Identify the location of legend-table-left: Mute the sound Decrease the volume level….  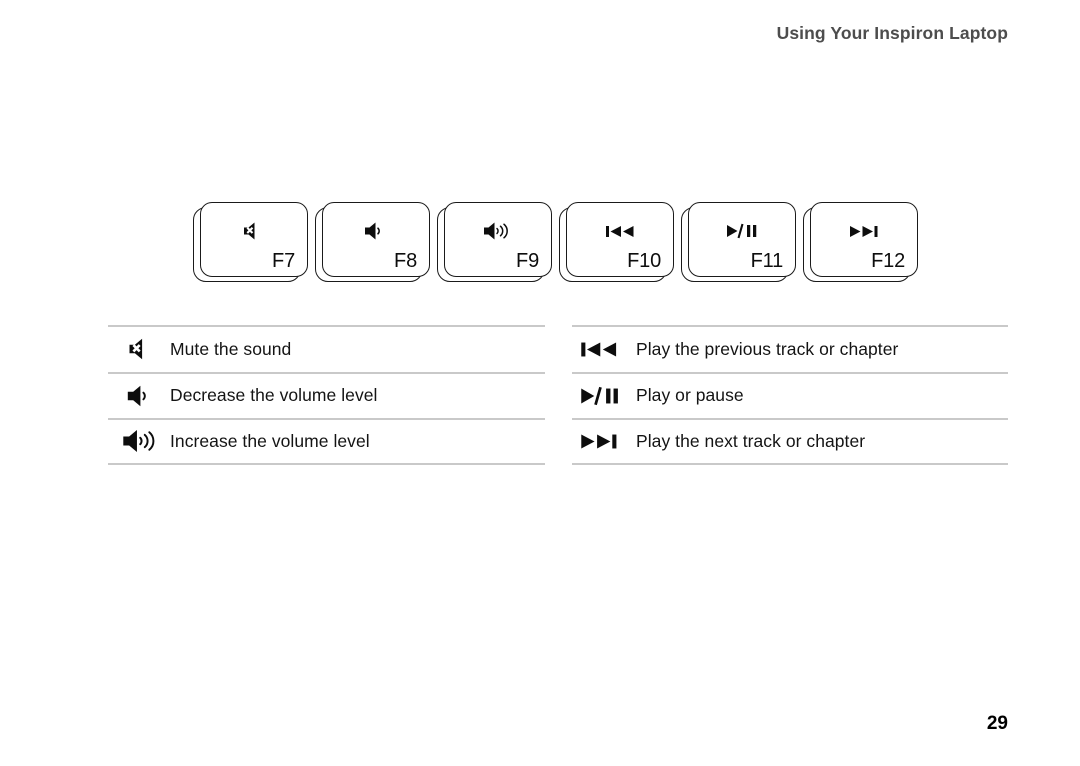
(326, 395).